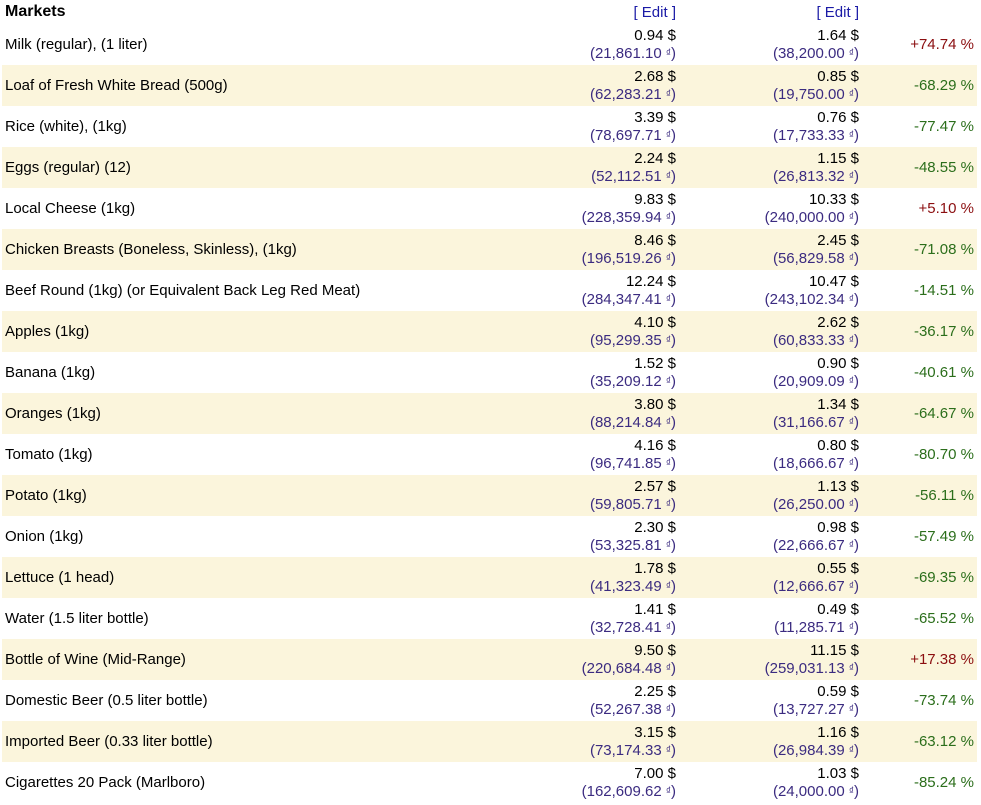  I want to click on city2-local-price: (11,285.71 ₫), so click(816, 627).